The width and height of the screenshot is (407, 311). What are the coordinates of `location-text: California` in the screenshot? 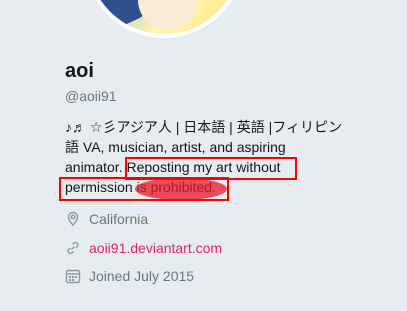 It's located at (119, 219).